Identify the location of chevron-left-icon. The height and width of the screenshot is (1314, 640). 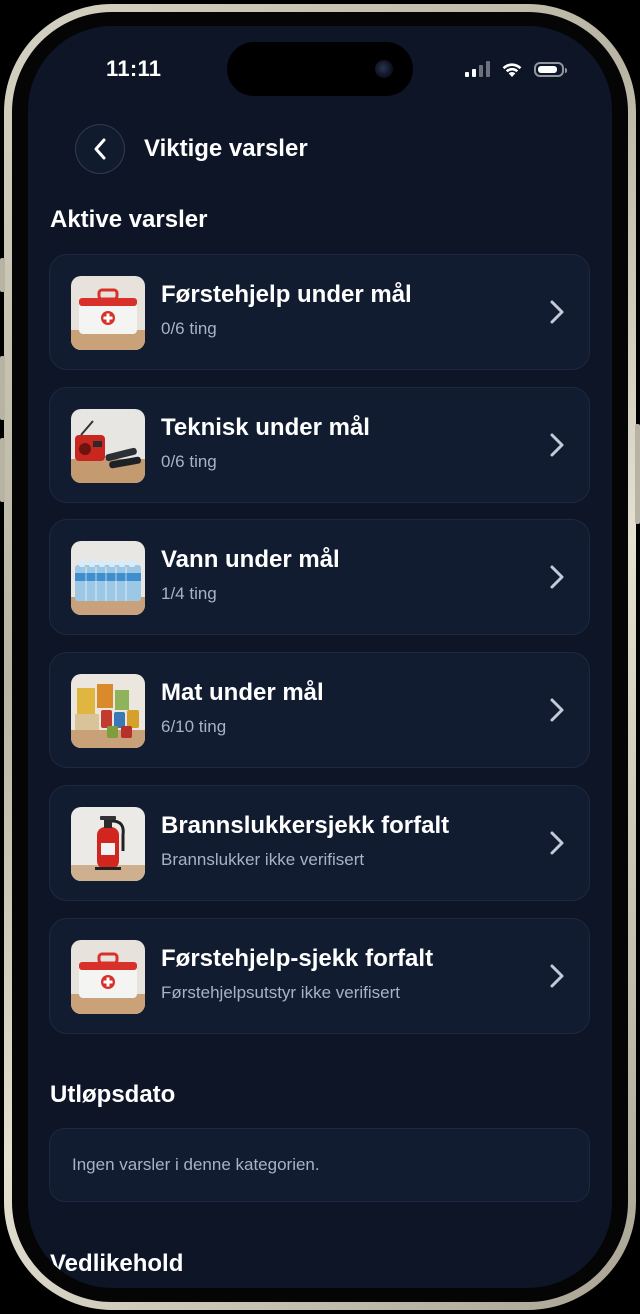
(100, 149).